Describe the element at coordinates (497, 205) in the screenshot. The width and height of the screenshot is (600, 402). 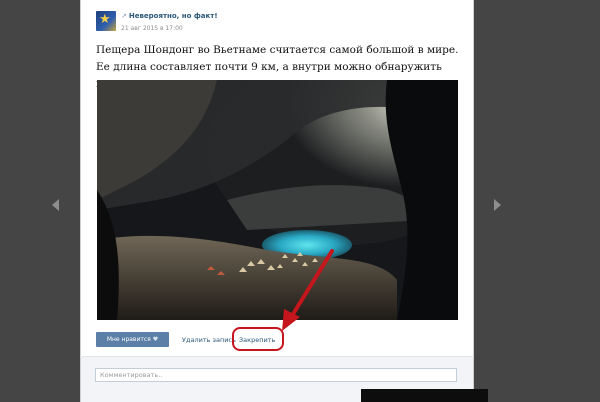
I see `chevron-right-icon` at that location.